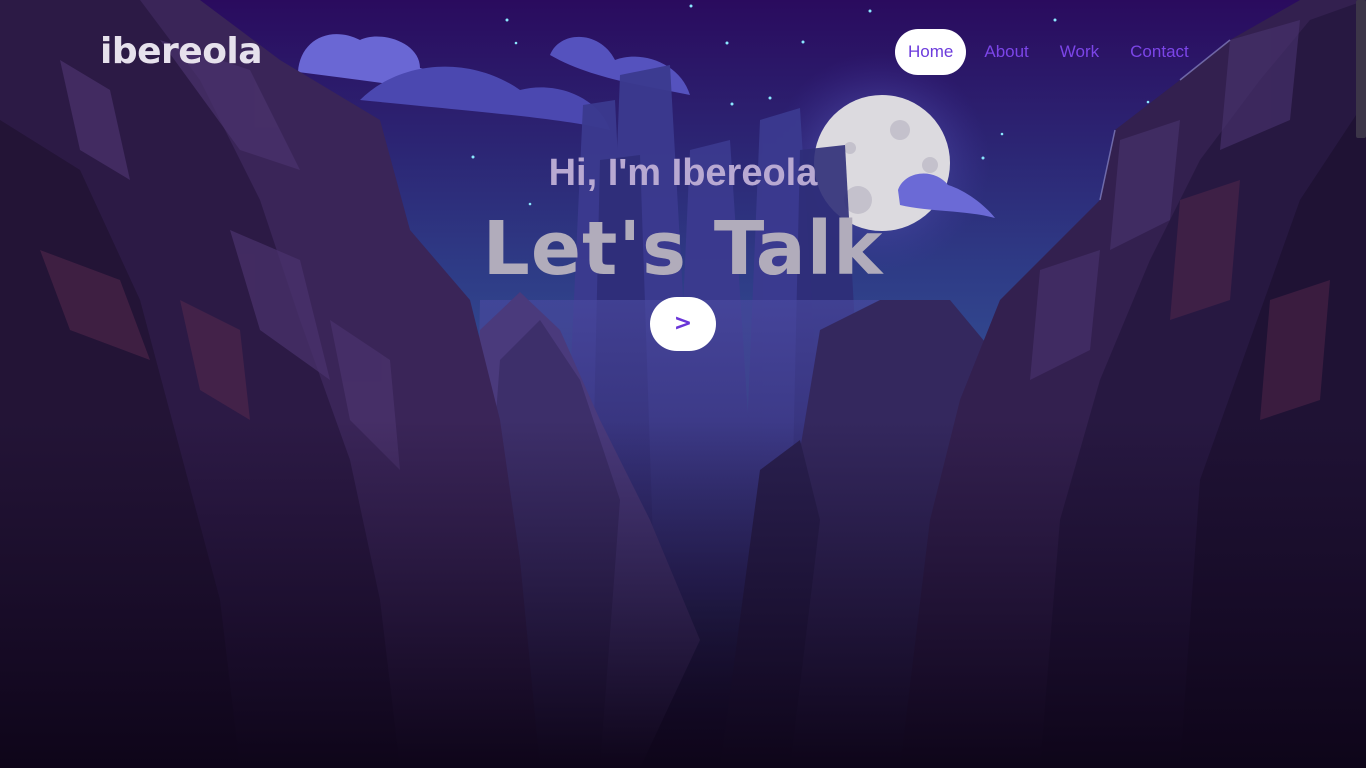 The width and height of the screenshot is (1366, 768). I want to click on hero-greeting: Hi, I'm Ibereola, so click(683, 173).